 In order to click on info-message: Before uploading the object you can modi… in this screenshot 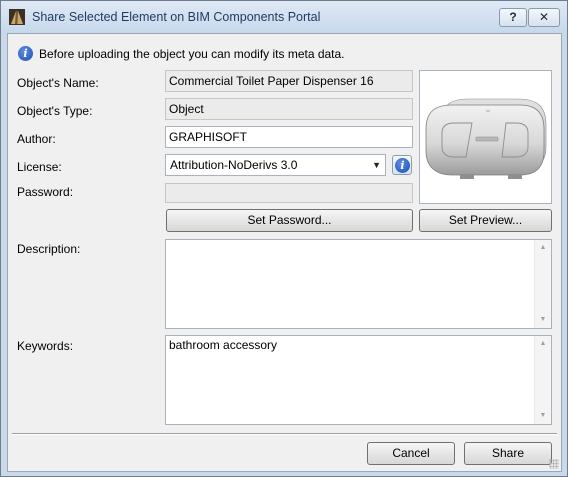, I will do `click(192, 54)`.